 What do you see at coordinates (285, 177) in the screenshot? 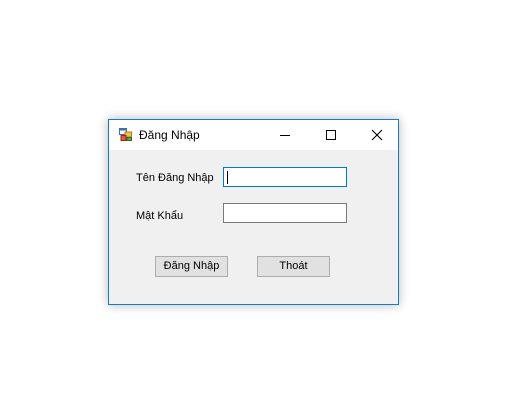
I see `username-input` at bounding box center [285, 177].